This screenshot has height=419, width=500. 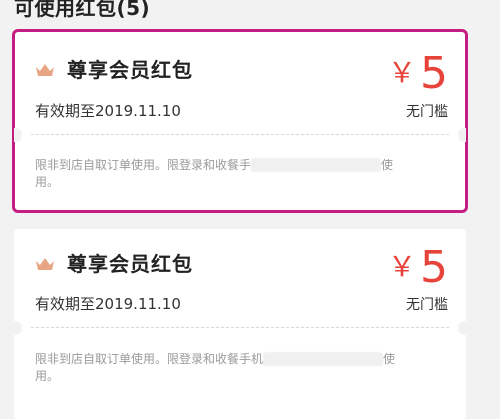 I want to click on coupon-rules: 限非到店自取订单使用。限登录和收餐手 使 用。, so click(x=233, y=174).